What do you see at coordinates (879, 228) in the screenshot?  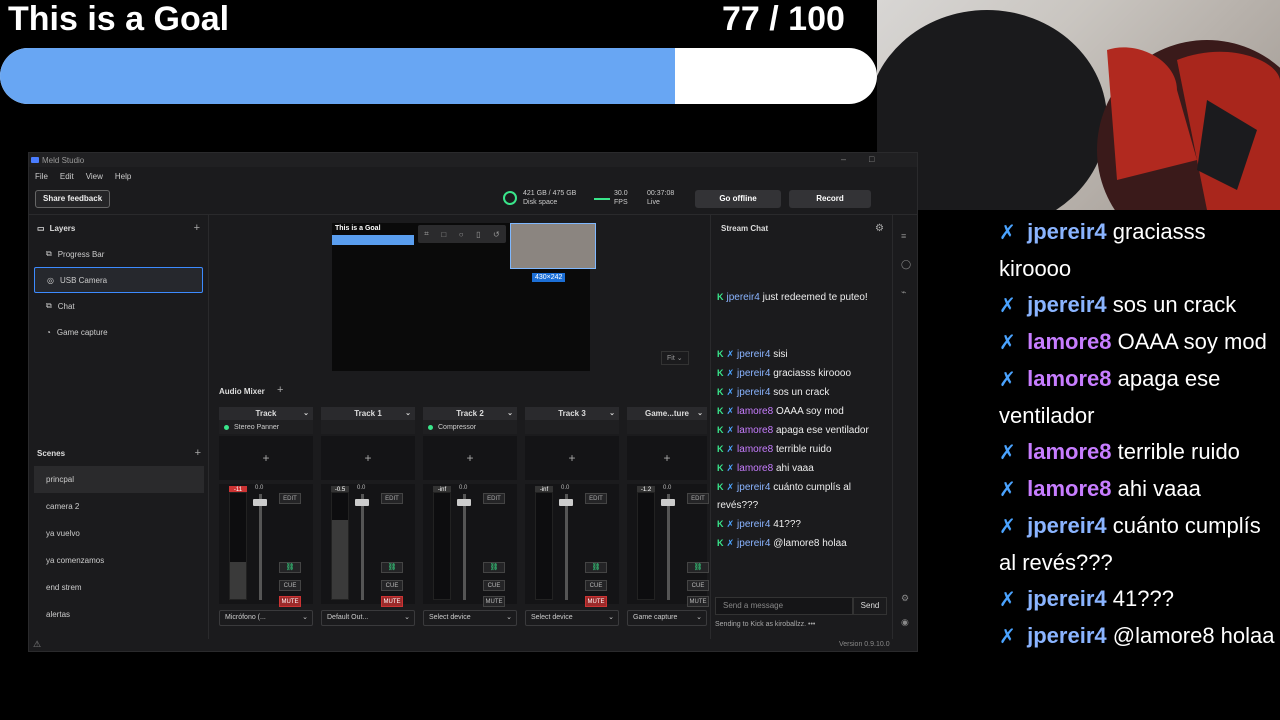 I see `gear-icon: ⚙` at bounding box center [879, 228].